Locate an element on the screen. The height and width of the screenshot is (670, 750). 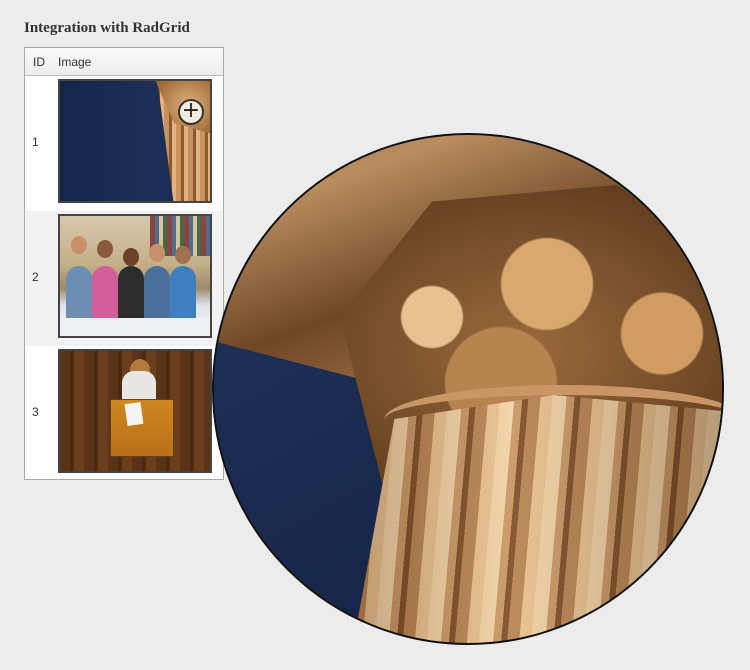
column-header-id: ID is located at coordinates (39, 62).